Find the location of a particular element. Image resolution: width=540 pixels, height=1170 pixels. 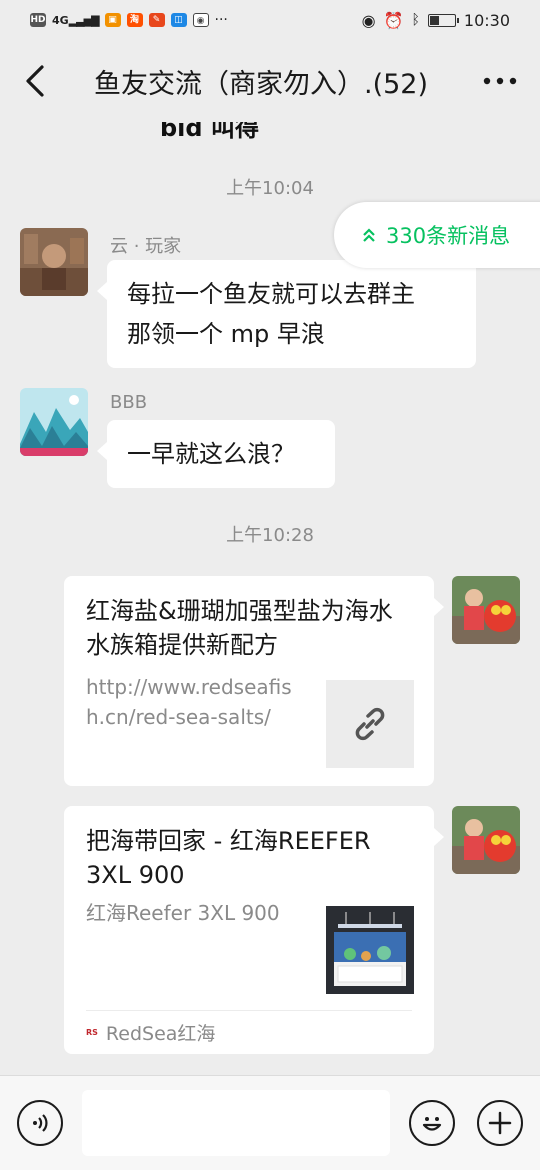

aquarium-thumbnail-icon is located at coordinates (370, 950).